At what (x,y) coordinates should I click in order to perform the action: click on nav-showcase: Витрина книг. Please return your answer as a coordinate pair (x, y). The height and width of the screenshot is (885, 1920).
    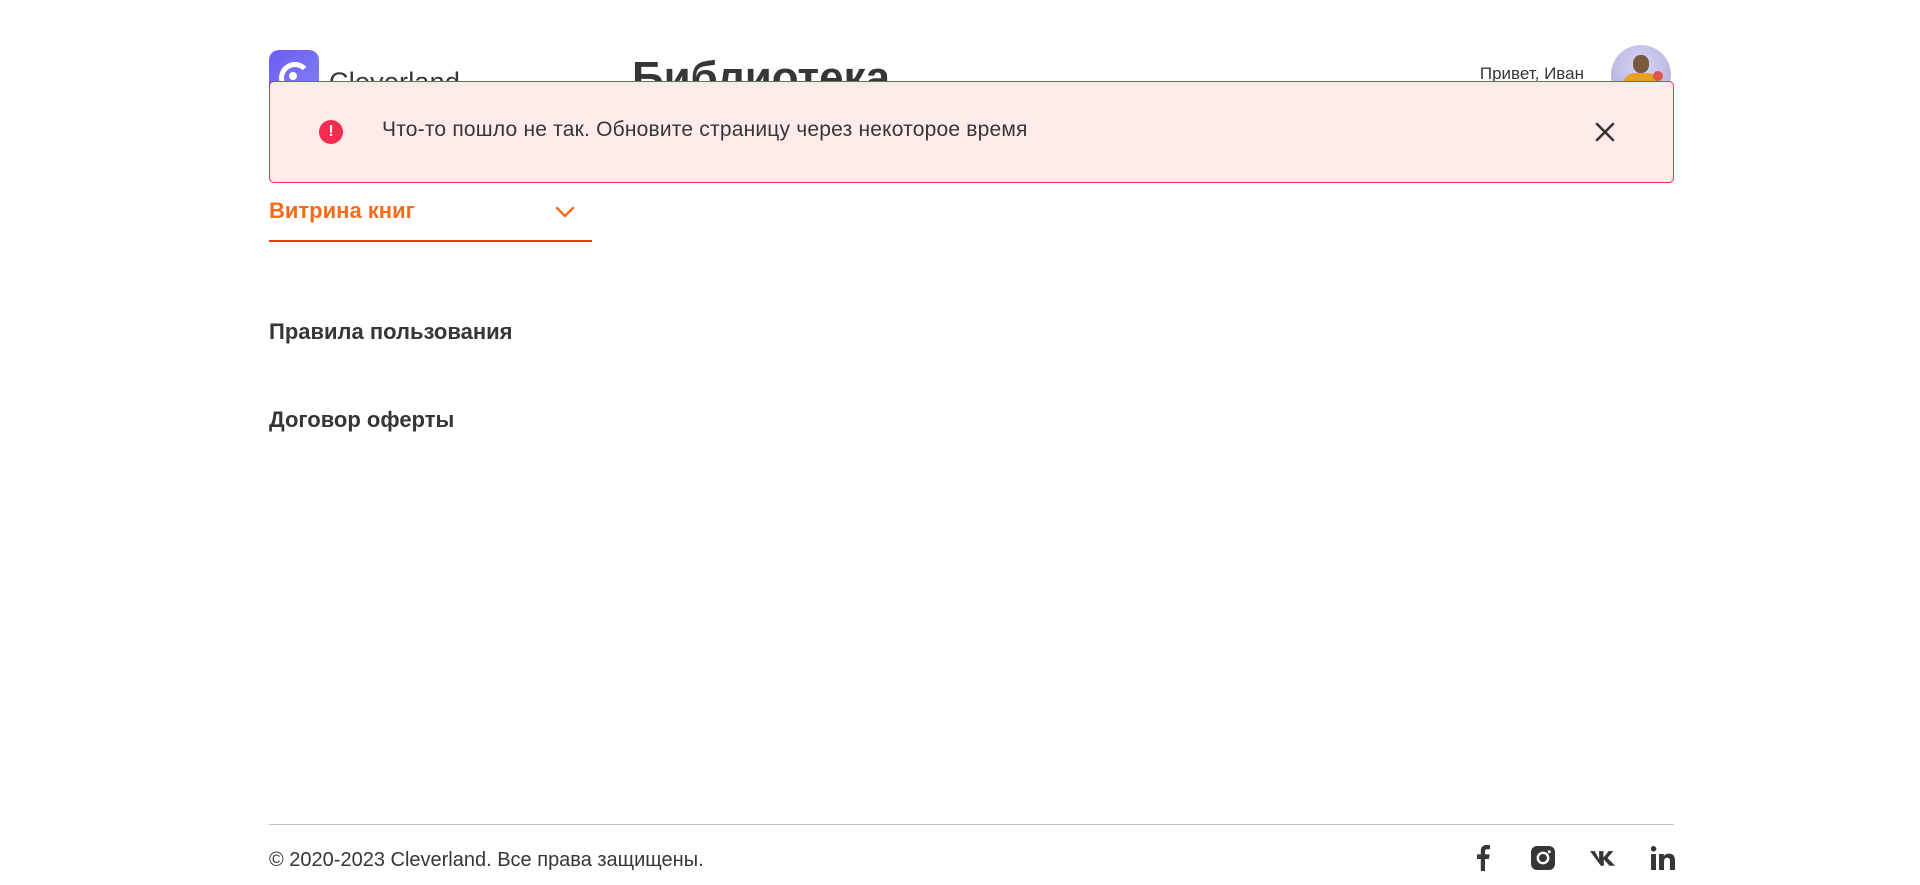
    Looking at the image, I should click on (430, 217).